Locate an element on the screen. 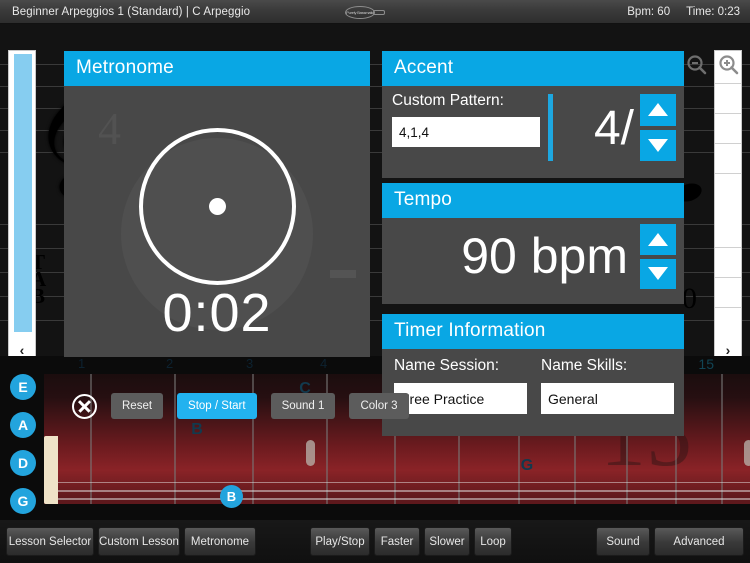 Image resolution: width=750 pixels, height=563 pixels. tempo-stepper is located at coordinates (658, 255).